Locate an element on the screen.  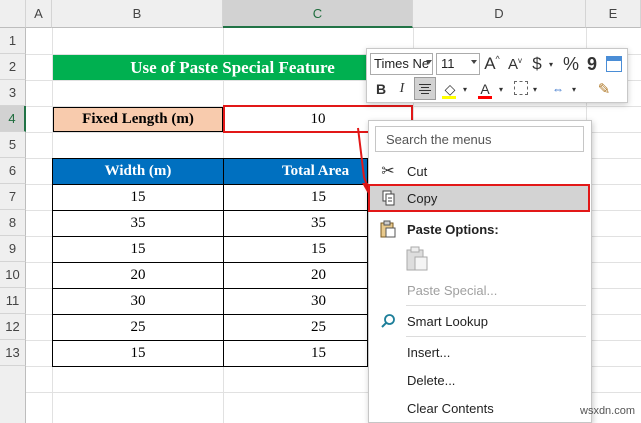
row-header-3: 3 is located at coordinates (13, 93).